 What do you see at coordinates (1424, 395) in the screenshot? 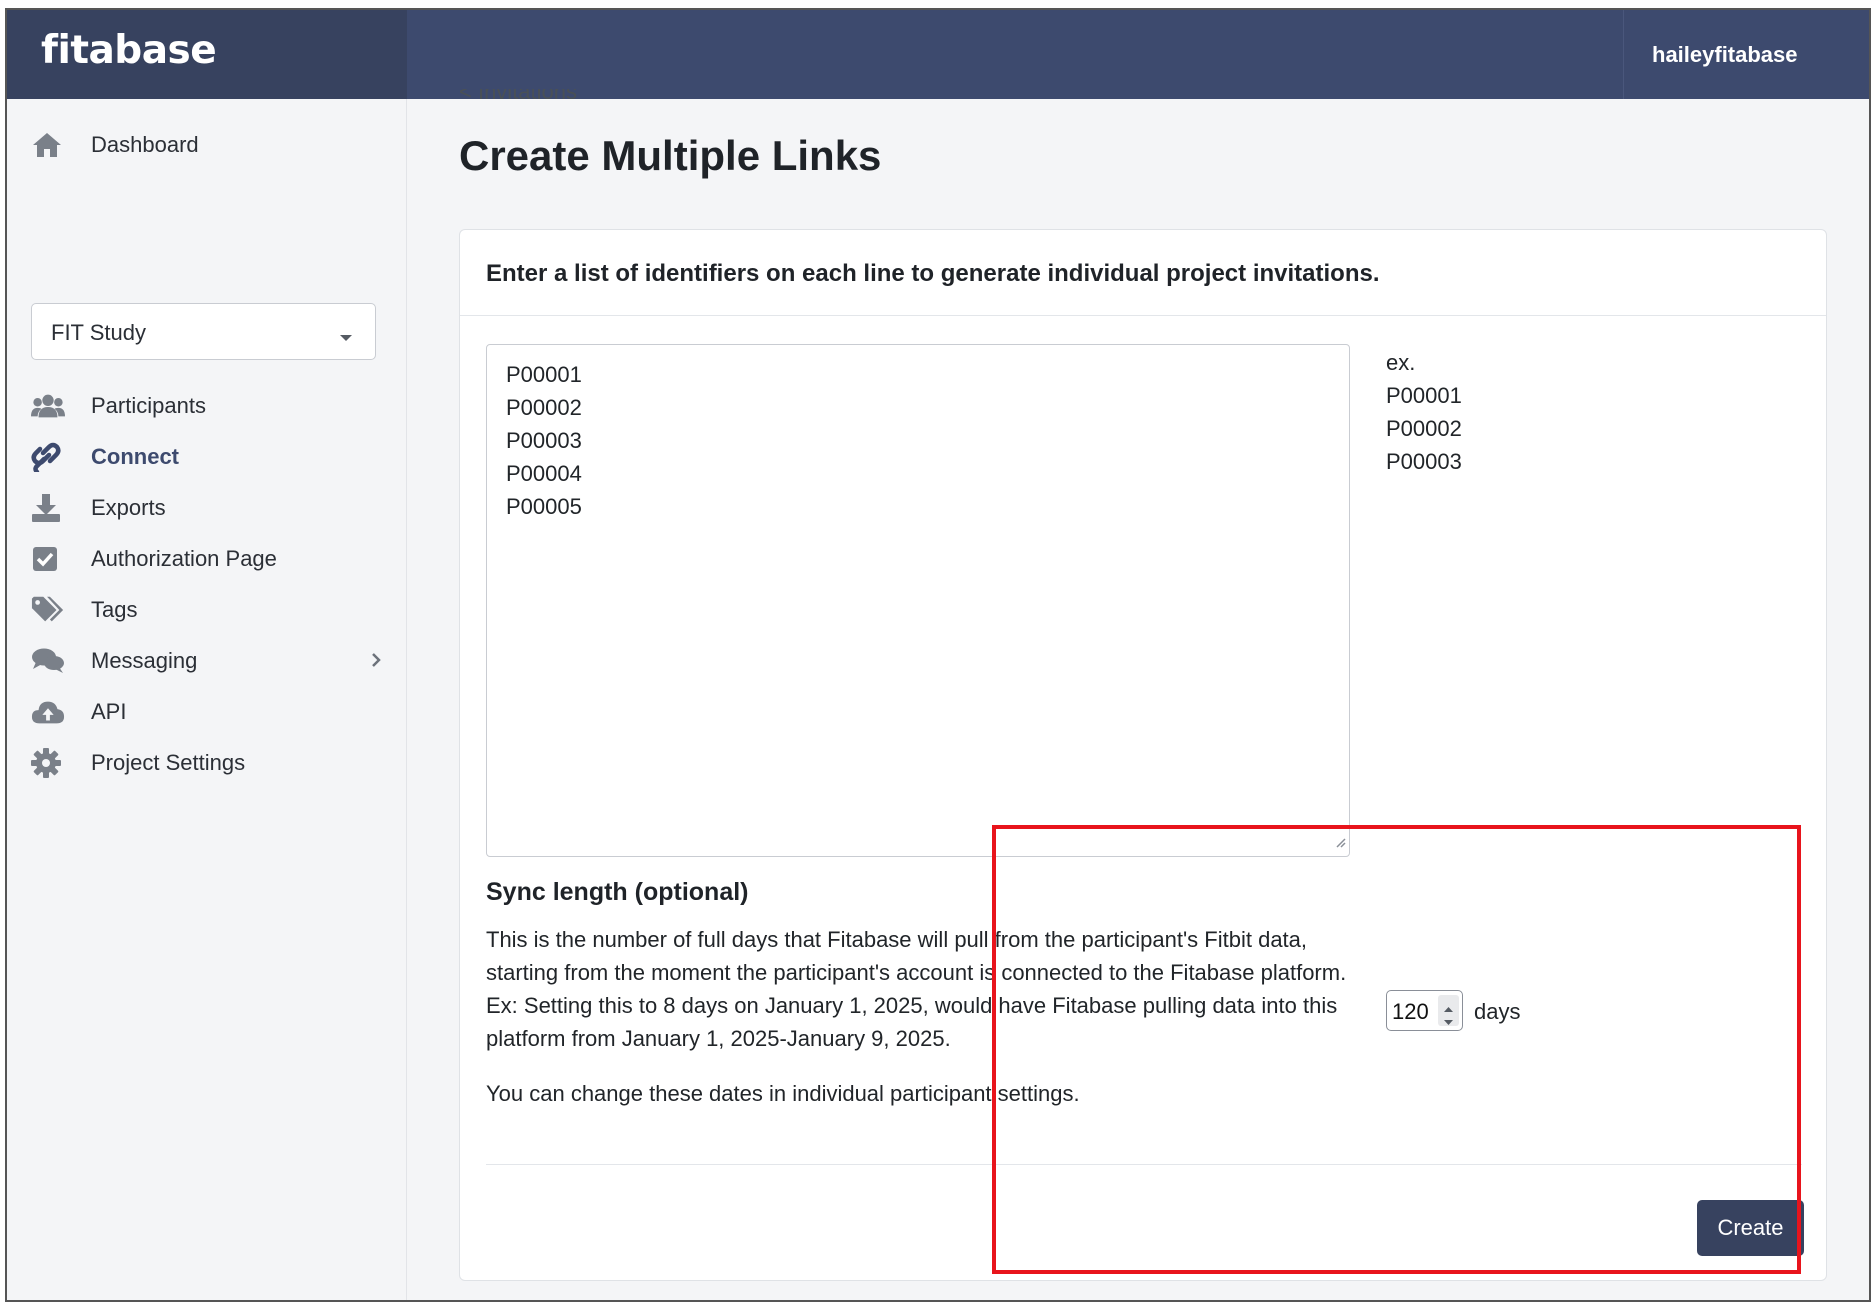
I see `example-line: P00001` at bounding box center [1424, 395].